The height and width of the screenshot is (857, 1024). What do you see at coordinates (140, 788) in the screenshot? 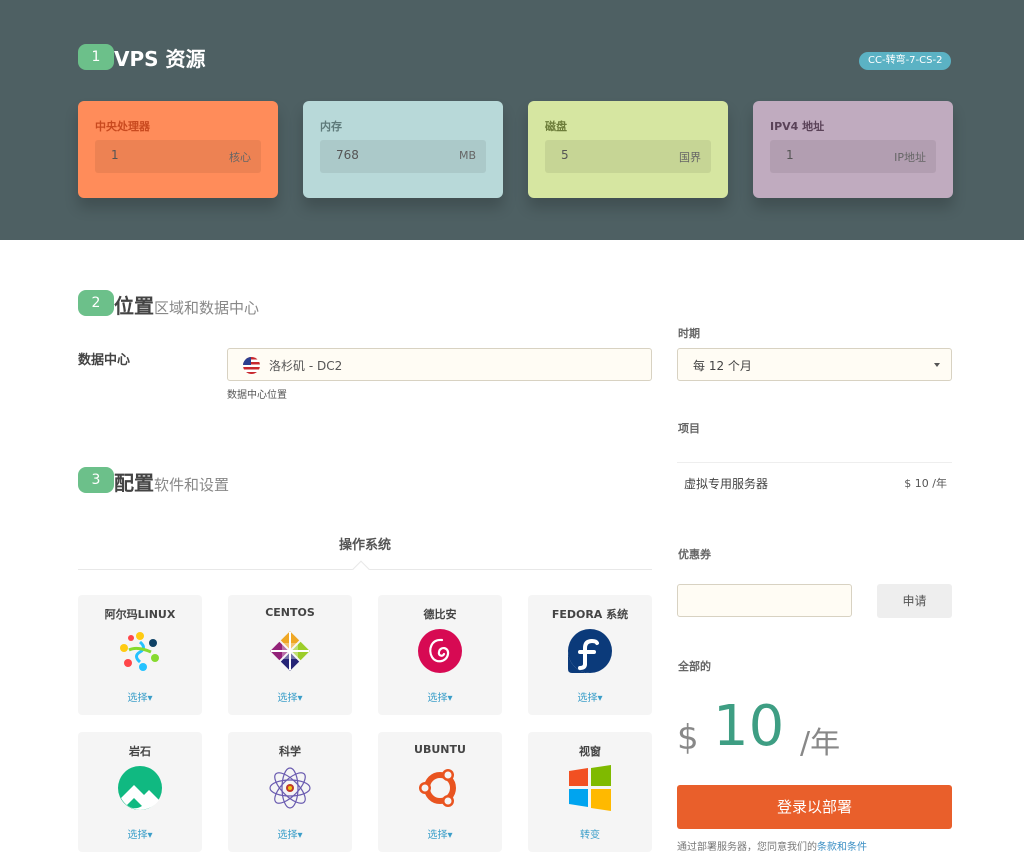
I see `rocky-icon` at bounding box center [140, 788].